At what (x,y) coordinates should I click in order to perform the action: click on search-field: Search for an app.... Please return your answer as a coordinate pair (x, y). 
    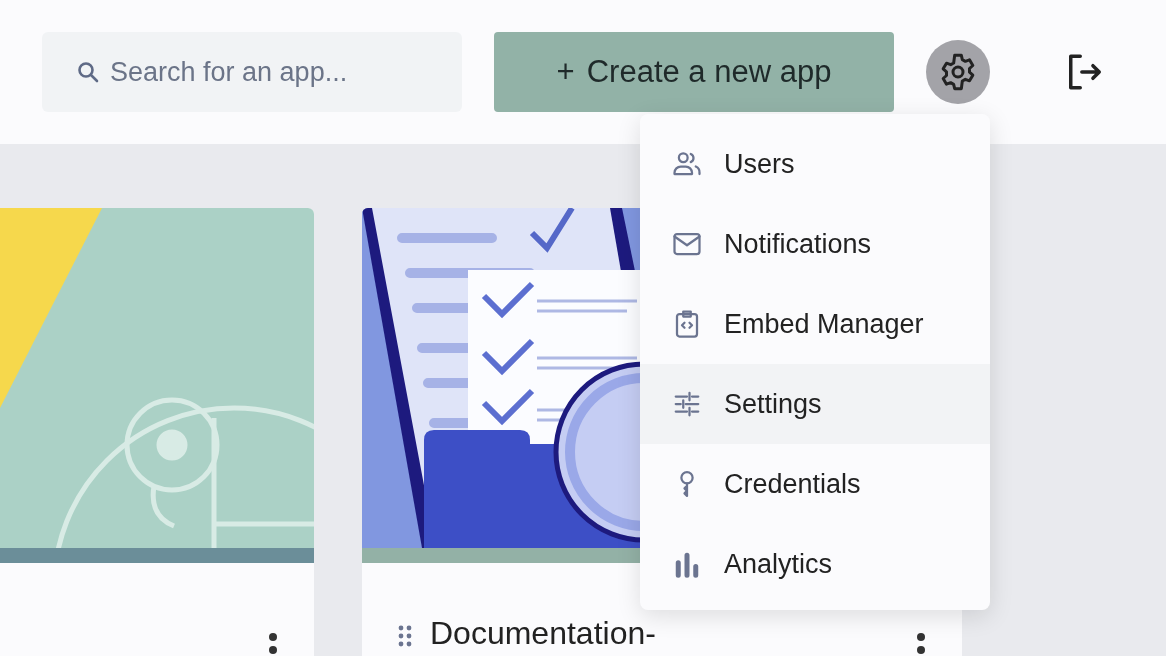
    Looking at the image, I should click on (252, 72).